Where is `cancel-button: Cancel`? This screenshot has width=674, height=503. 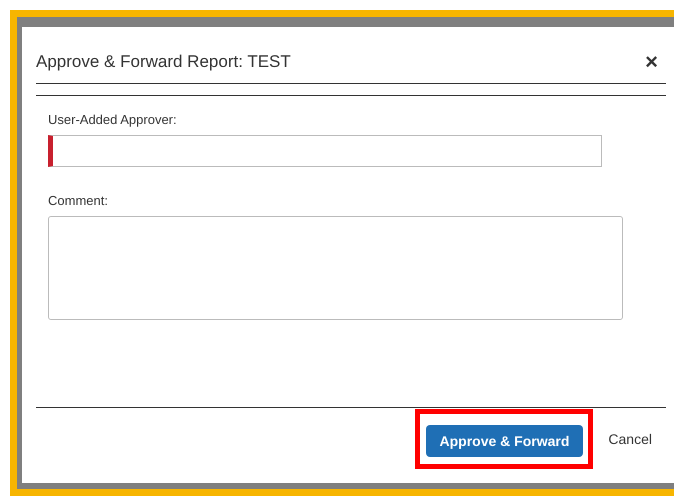
cancel-button: Cancel is located at coordinates (630, 439).